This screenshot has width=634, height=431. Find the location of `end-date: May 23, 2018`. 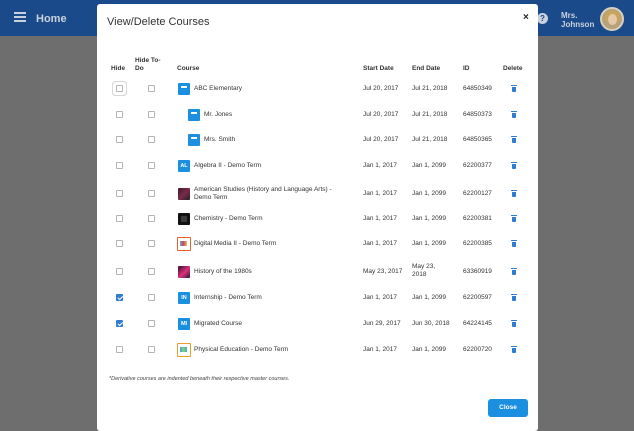

end-date: May 23, 2018 is located at coordinates (423, 271).